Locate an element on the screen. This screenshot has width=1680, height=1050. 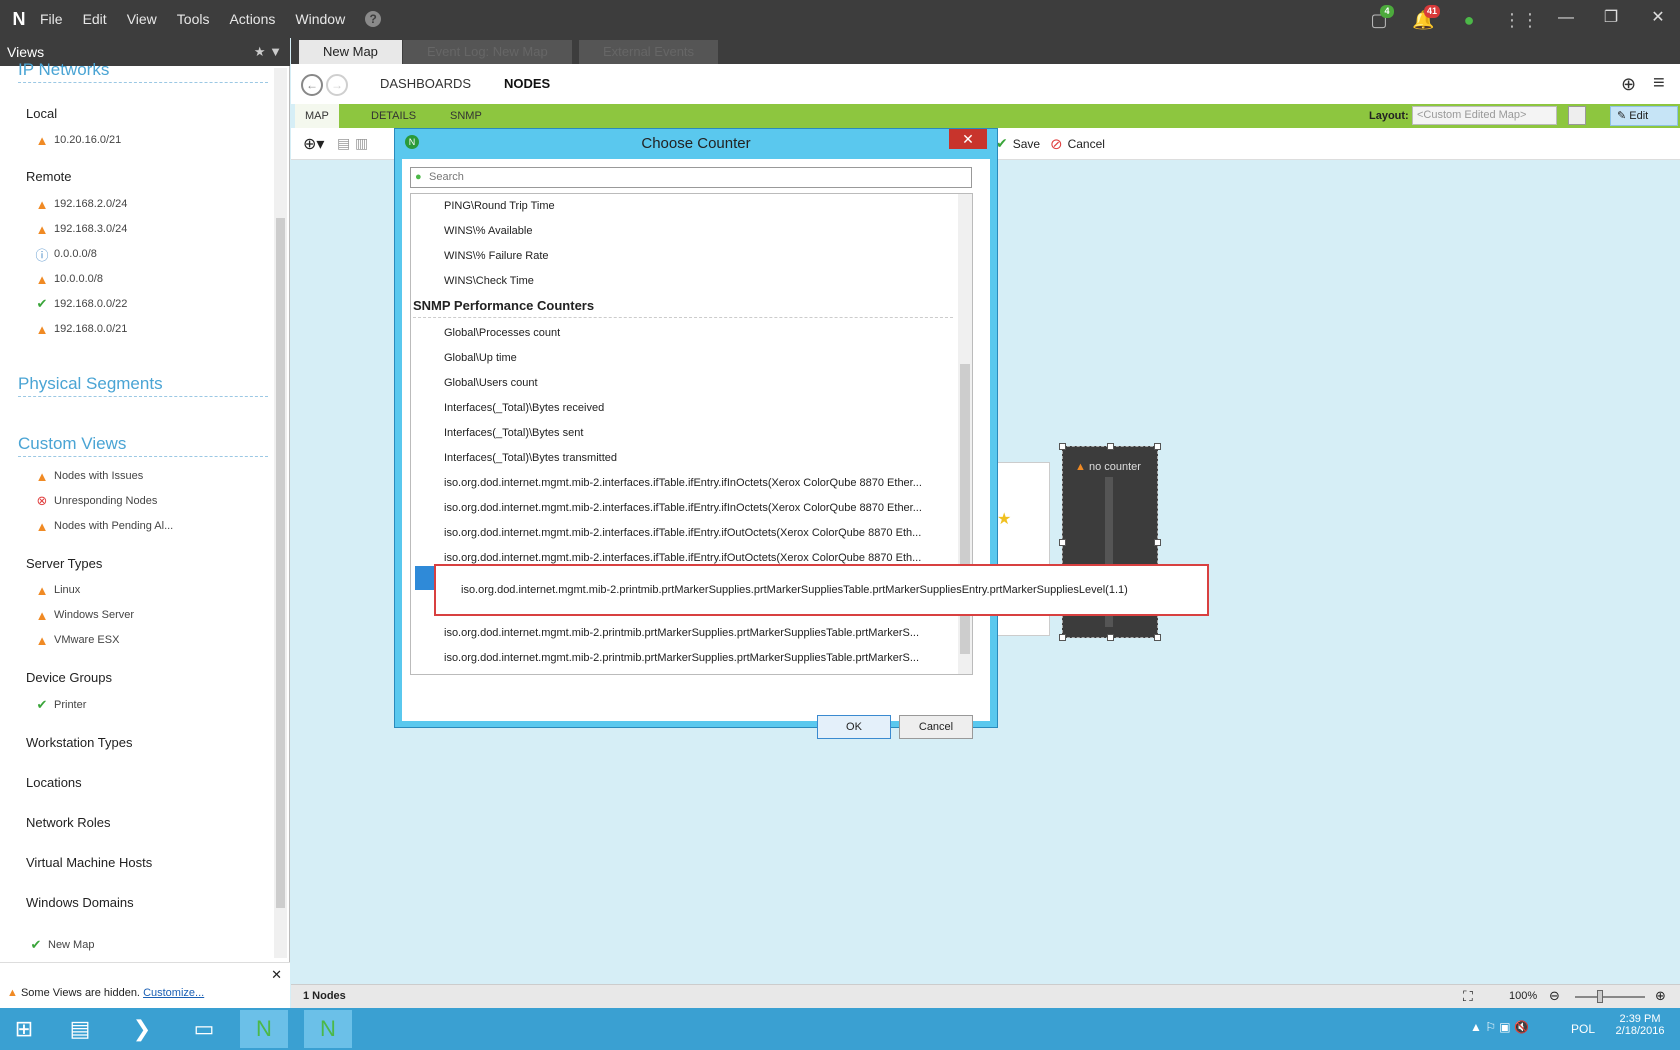
list-item: ▲ 192.168.2.0/24 is located at coordinates (81, 204).